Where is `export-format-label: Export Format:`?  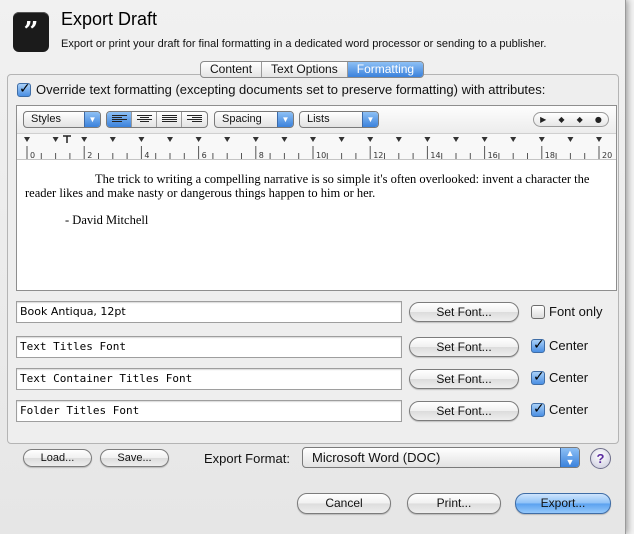 export-format-label: Export Format: is located at coordinates (247, 458).